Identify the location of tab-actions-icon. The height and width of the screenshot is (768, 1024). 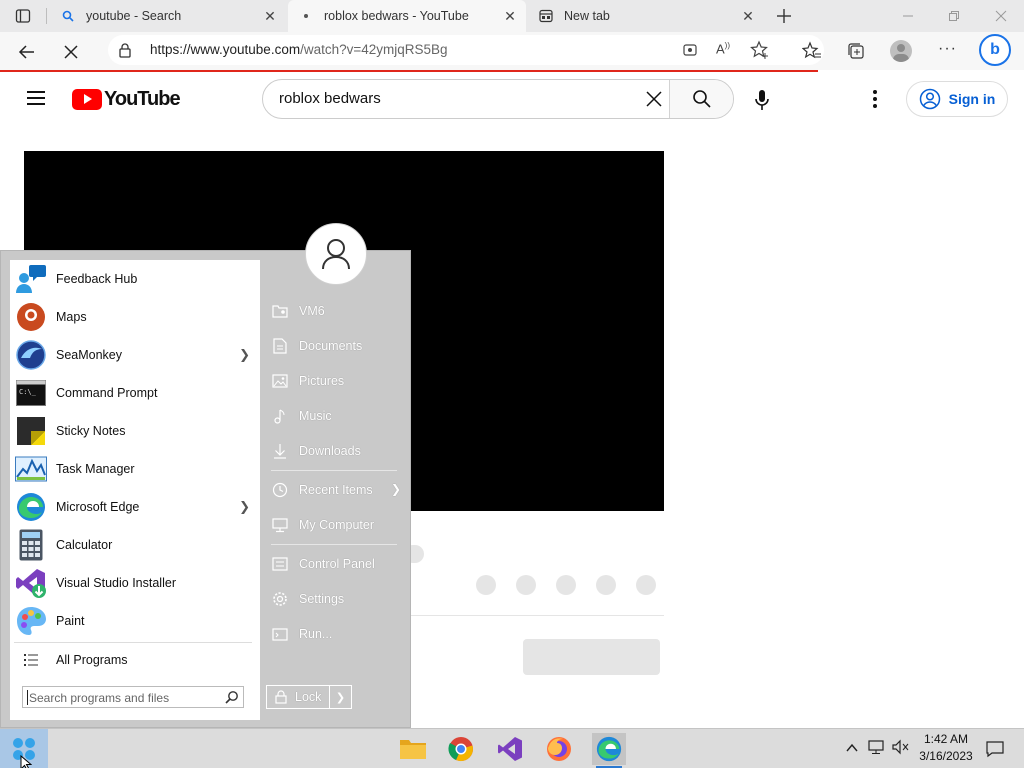
(23, 16).